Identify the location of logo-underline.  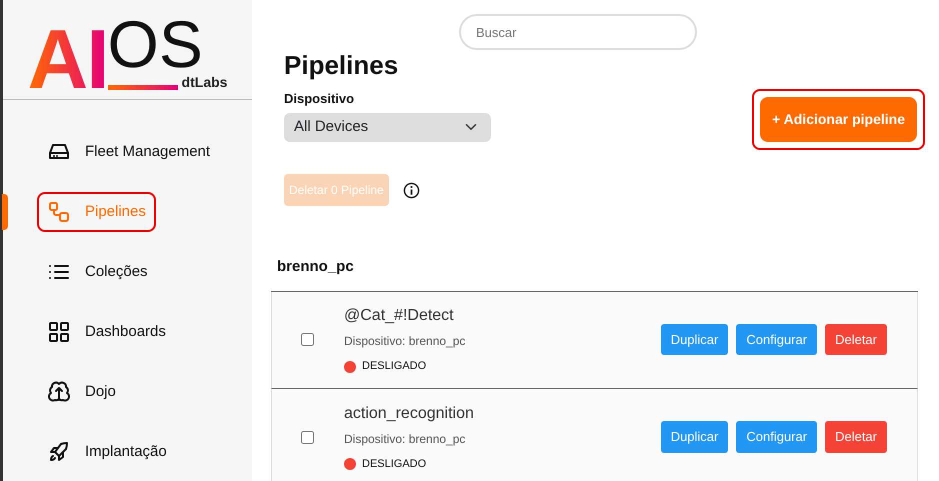
(143, 87).